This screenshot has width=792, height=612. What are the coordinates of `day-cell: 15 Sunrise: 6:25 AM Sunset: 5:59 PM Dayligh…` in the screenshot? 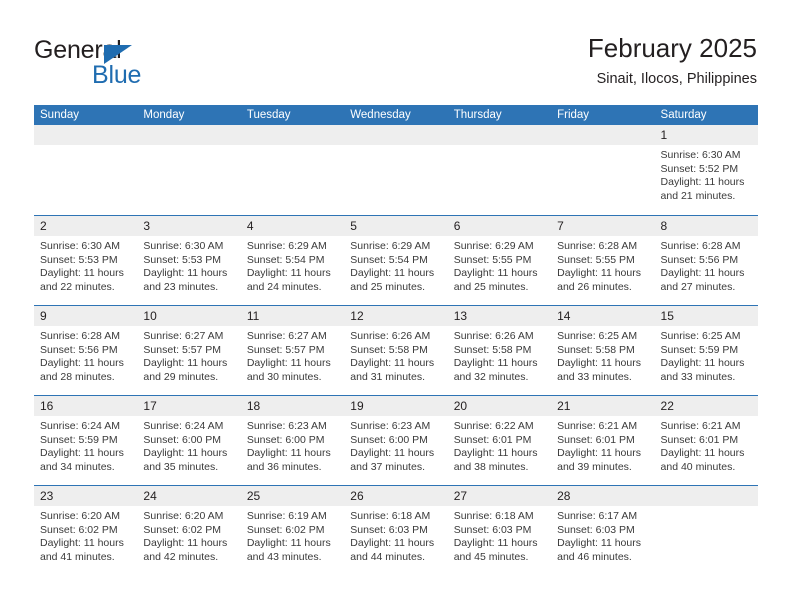 It's located at (706, 350).